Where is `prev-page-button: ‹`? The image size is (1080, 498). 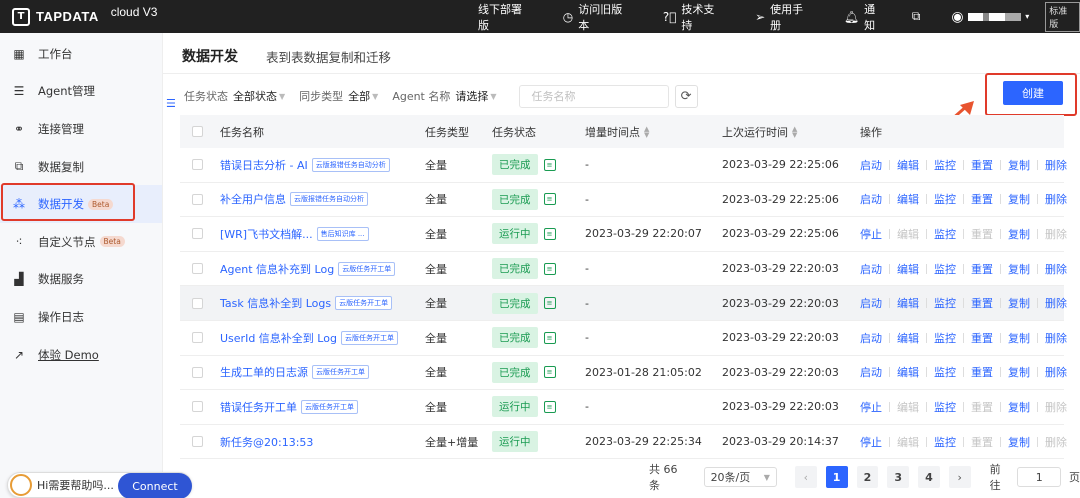
prev-page-button: ‹ is located at coordinates (805, 477).